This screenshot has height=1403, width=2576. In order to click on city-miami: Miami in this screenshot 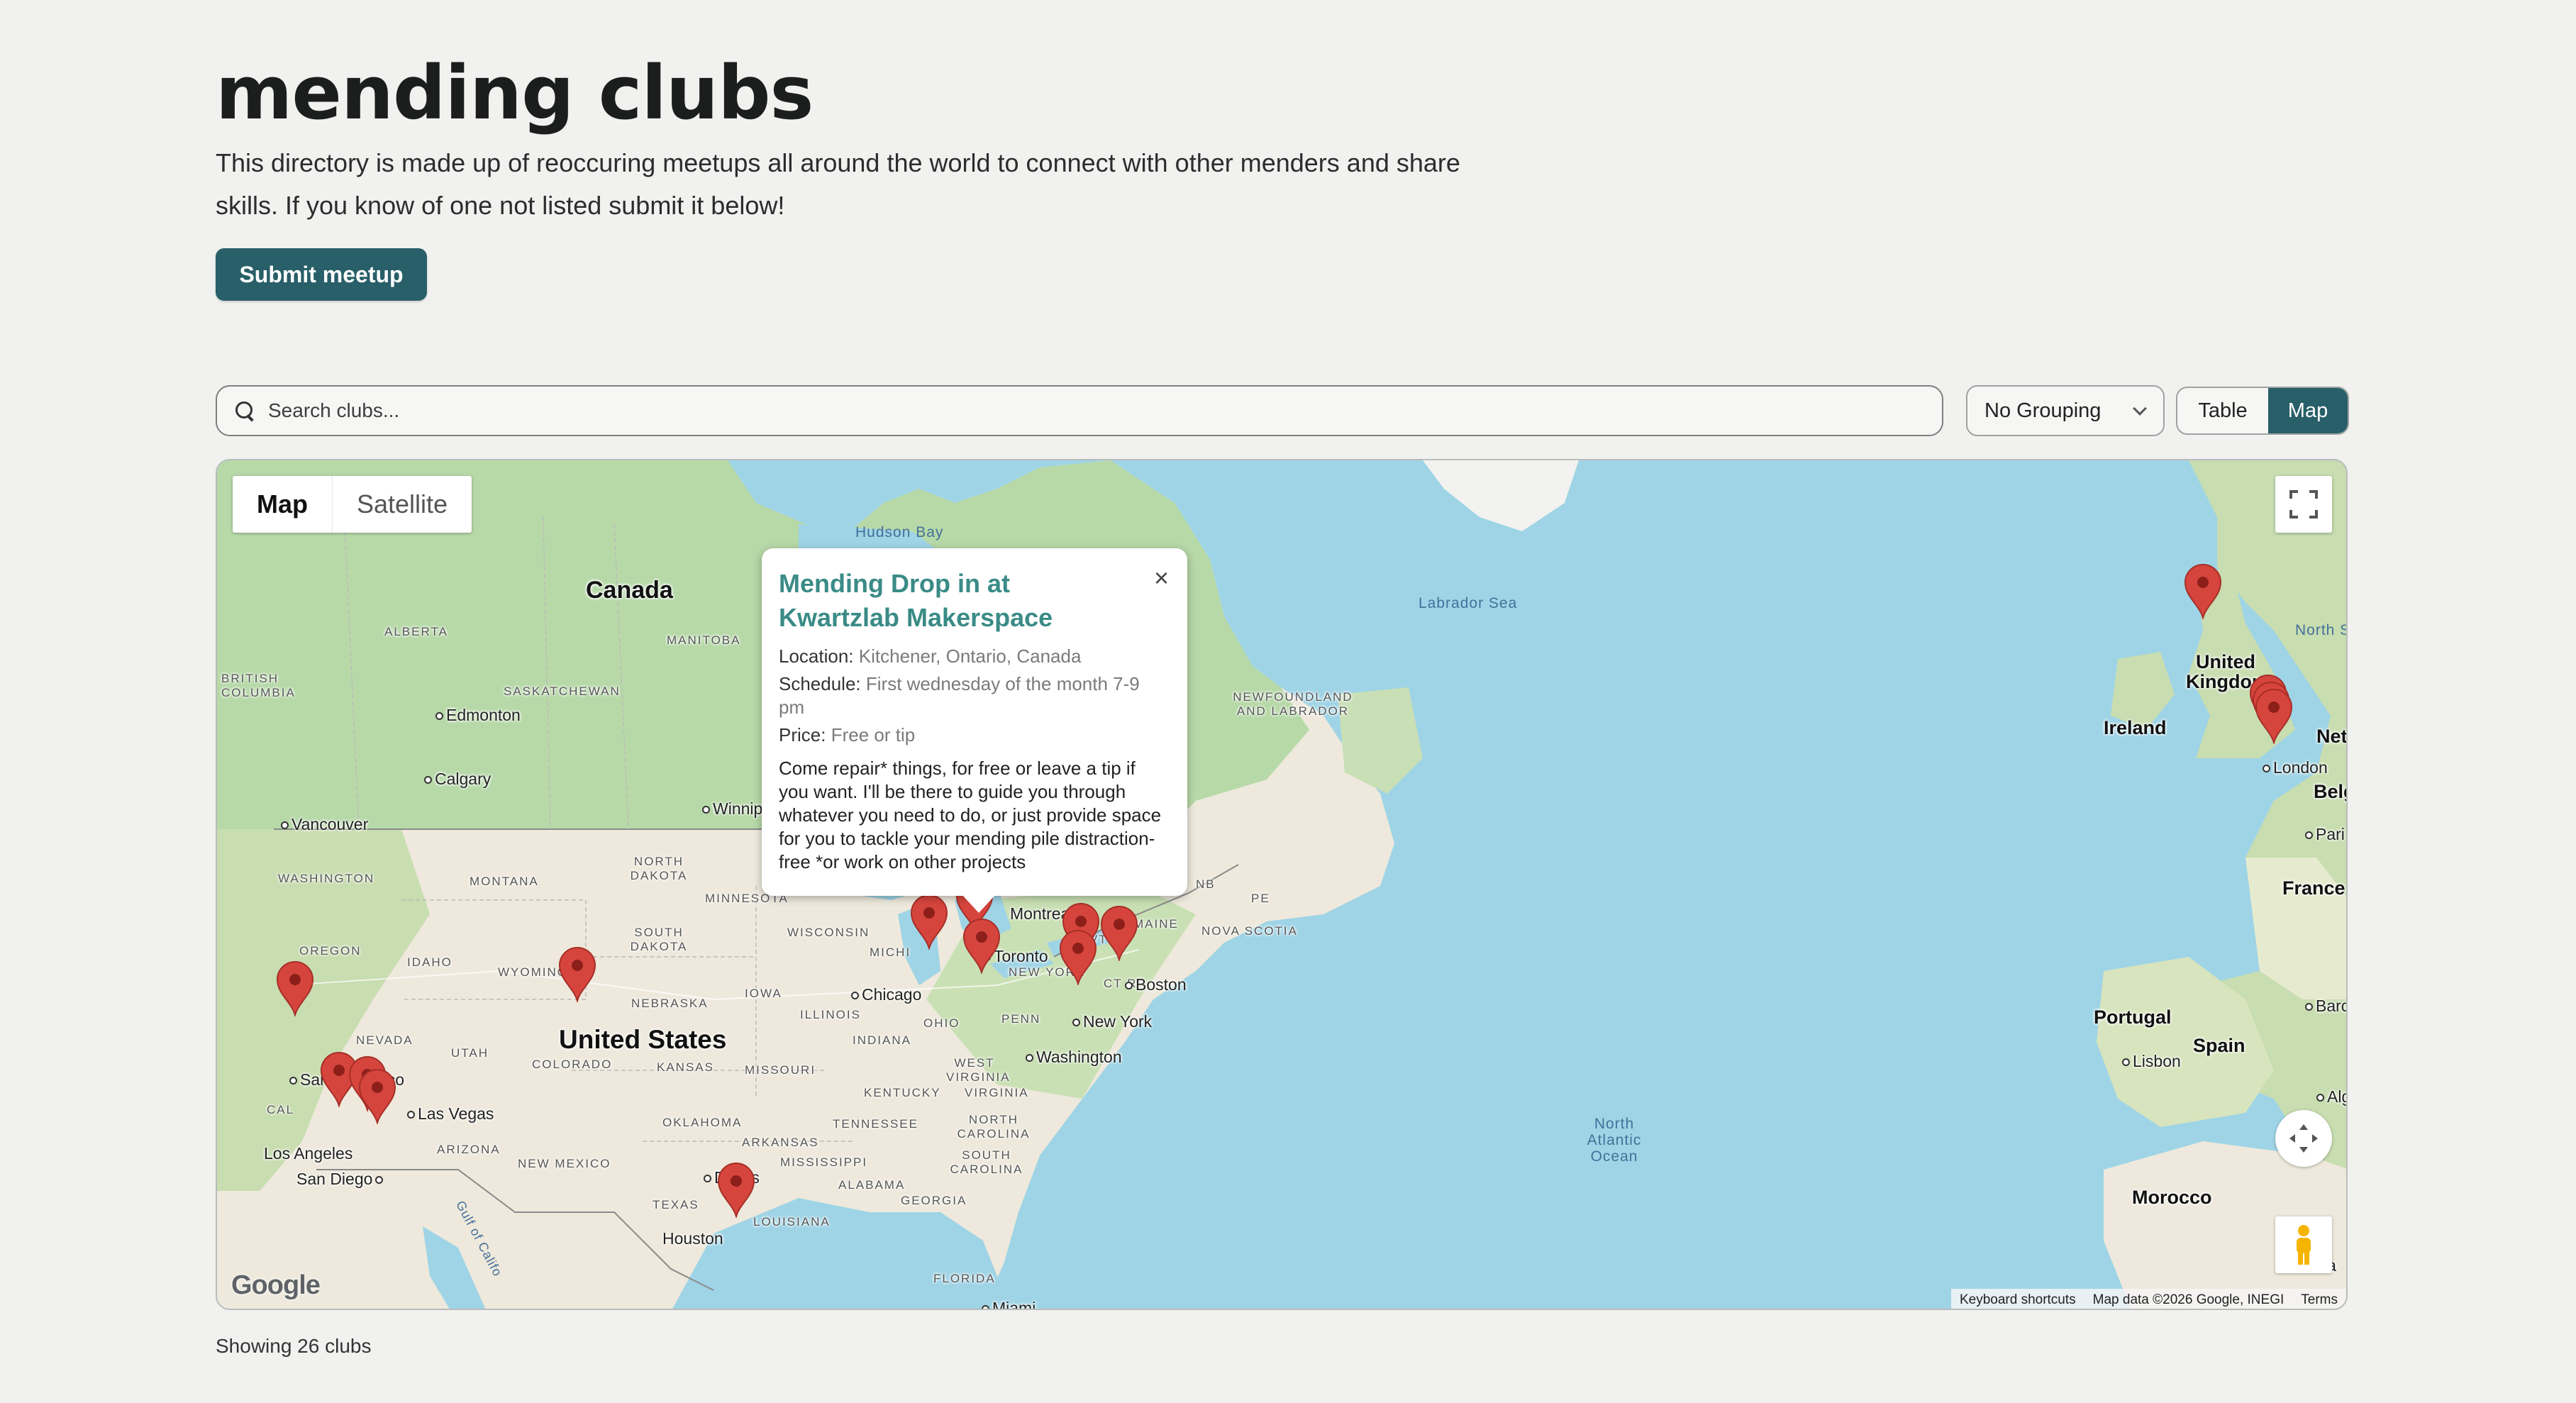, I will do `click(1009, 1304)`.